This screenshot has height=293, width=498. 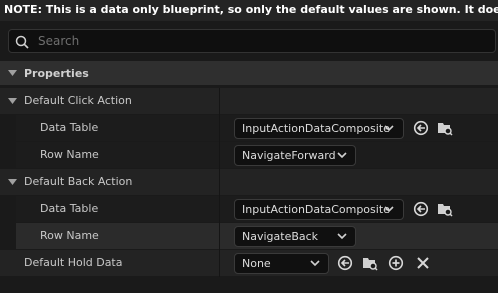 I want to click on click-row-name-label: Row Name, so click(x=69, y=154).